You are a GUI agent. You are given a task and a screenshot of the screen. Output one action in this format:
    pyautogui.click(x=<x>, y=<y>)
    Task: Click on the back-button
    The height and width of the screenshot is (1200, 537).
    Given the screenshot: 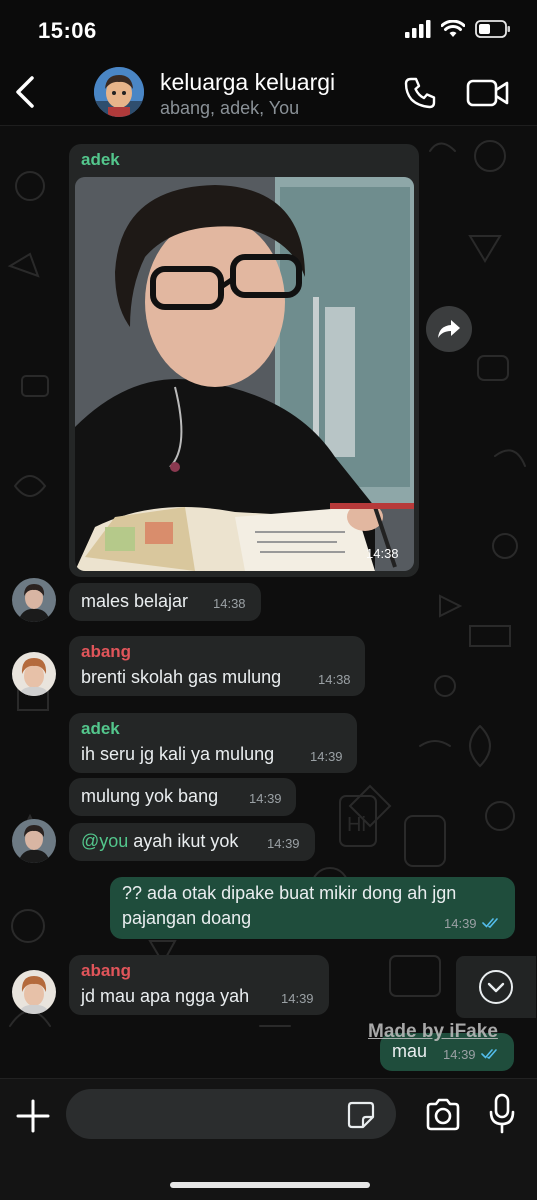 What is the action you would take?
    pyautogui.click(x=25, y=92)
    